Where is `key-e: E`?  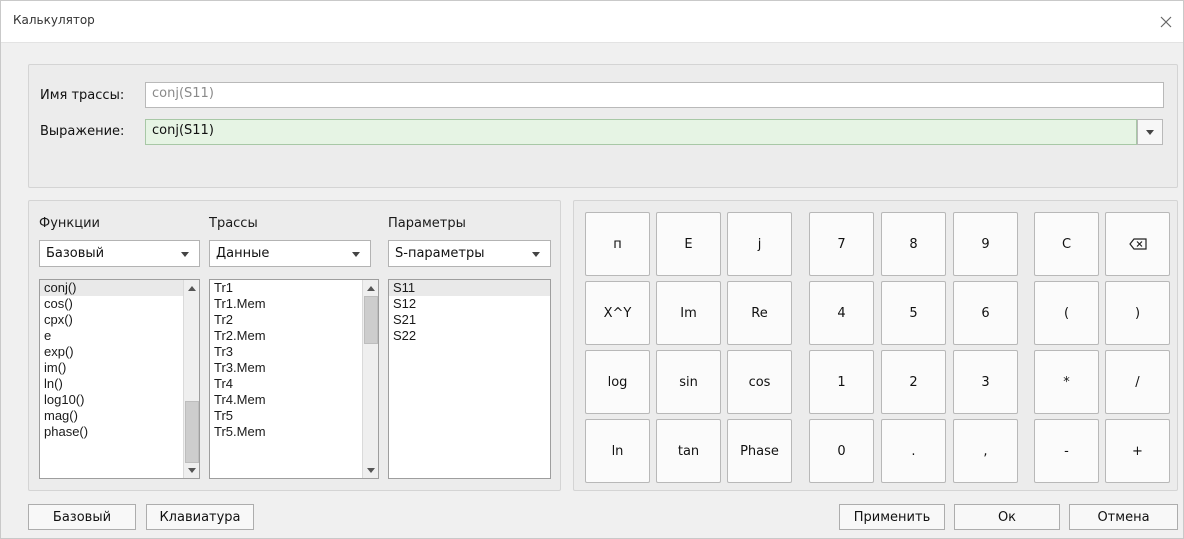 key-e: E is located at coordinates (688, 244).